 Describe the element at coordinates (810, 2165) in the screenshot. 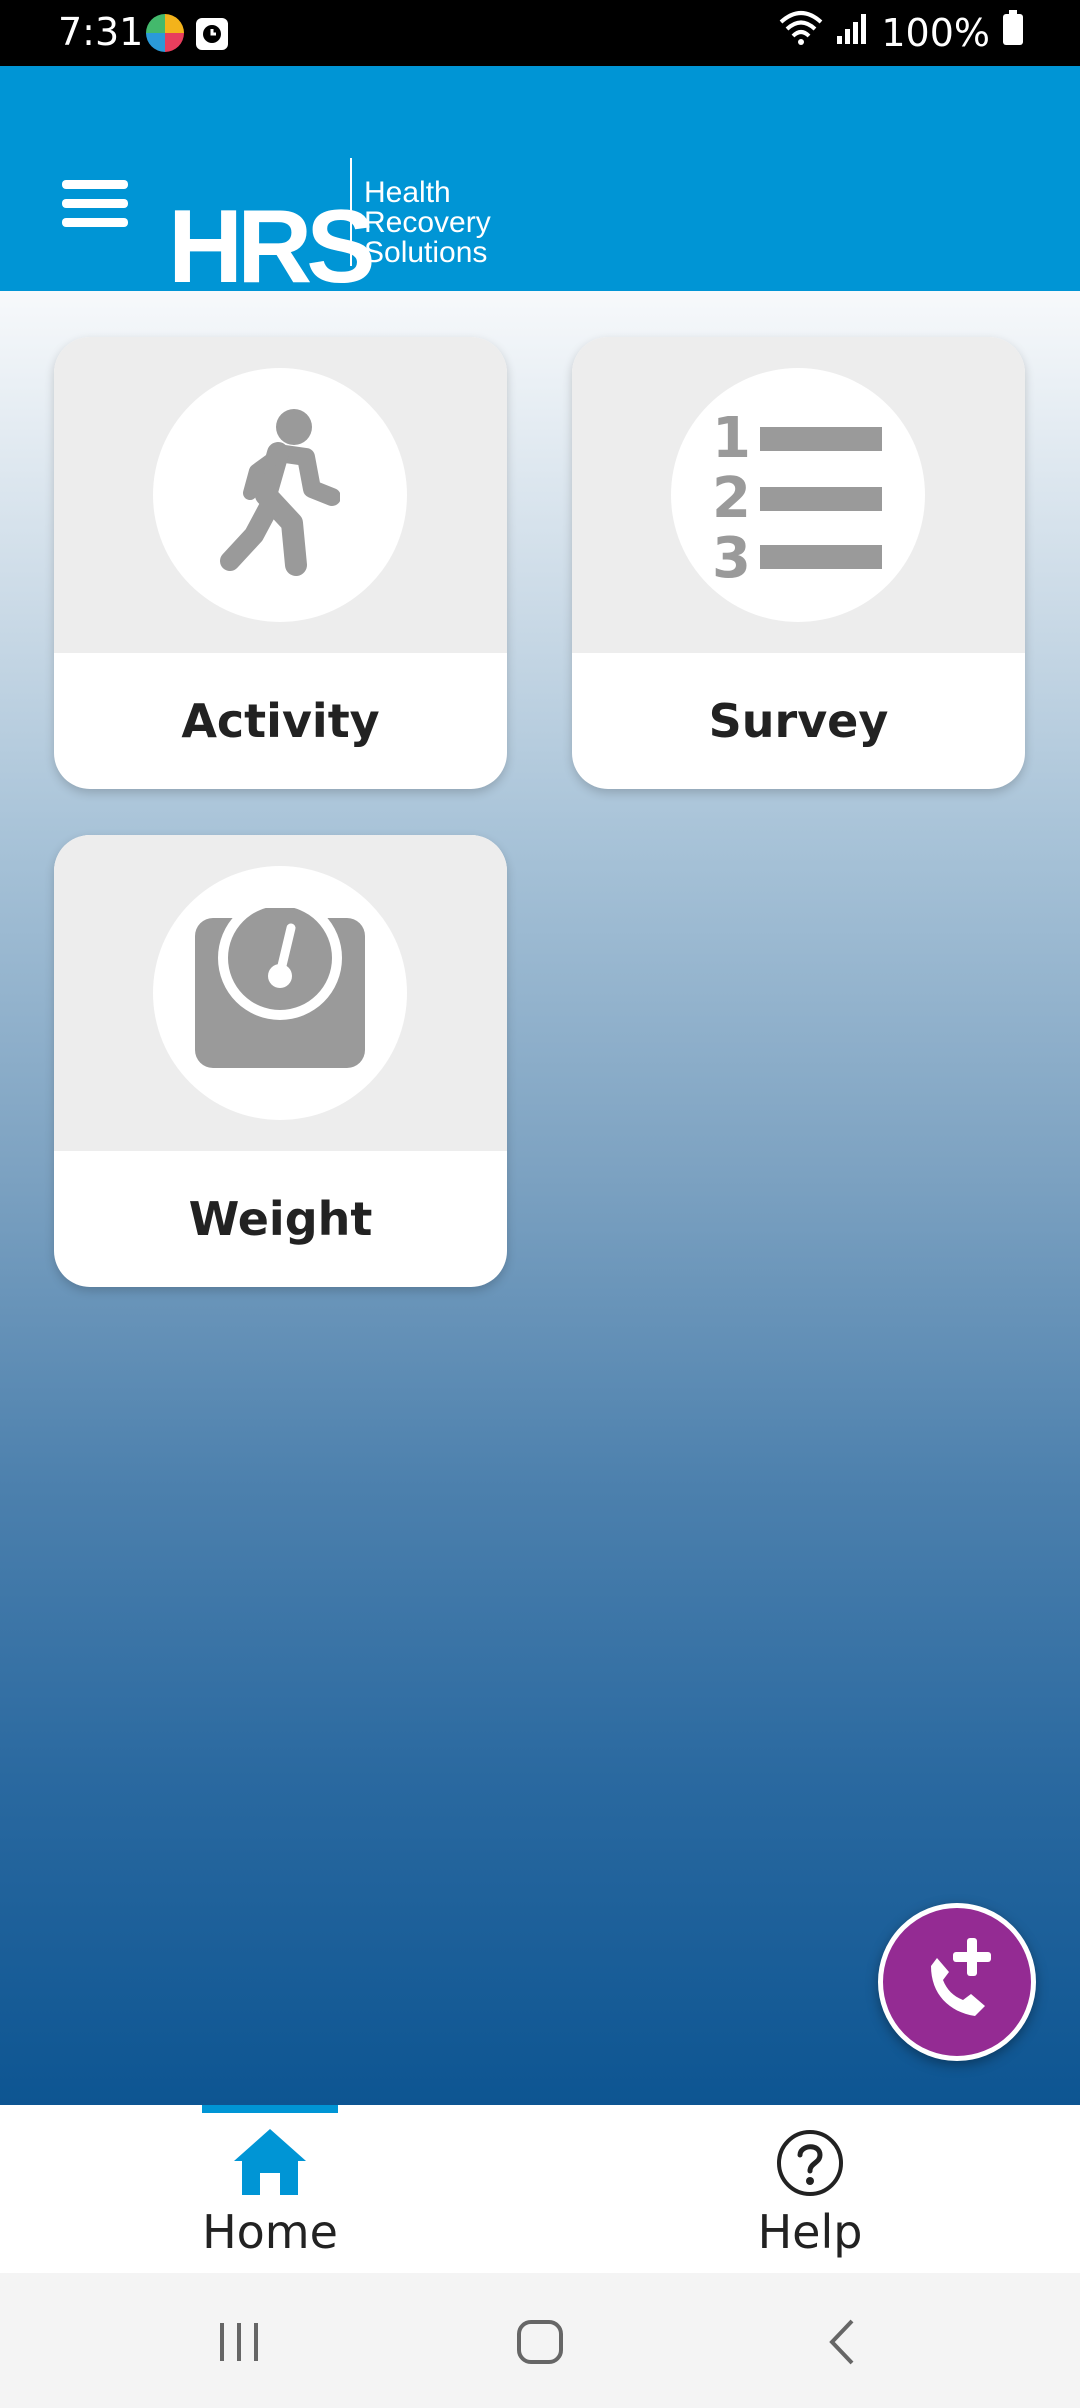

I see `help-icon` at that location.